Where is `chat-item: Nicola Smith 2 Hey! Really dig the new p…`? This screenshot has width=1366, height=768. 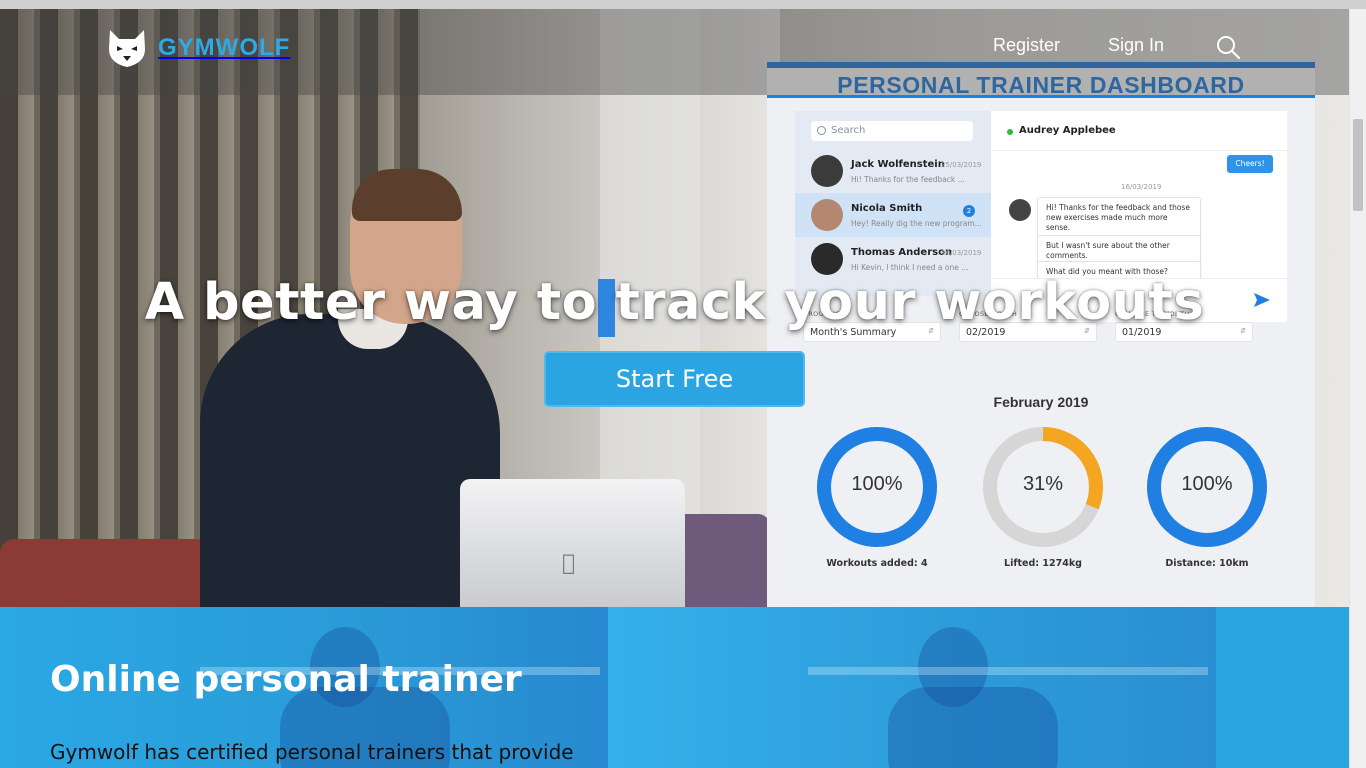
chat-item: Nicola Smith 2 Hey! Really dig the new p… is located at coordinates (893, 215).